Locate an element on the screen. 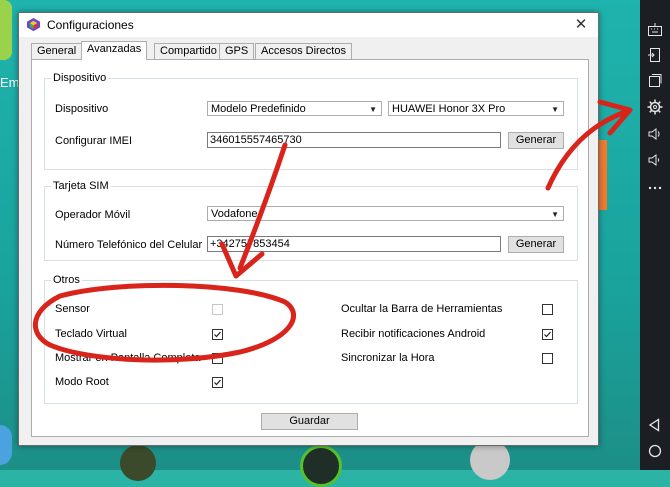 Image resolution: width=670 pixels, height=487 pixels. imei-label: Configurar IMEI is located at coordinates (94, 141).